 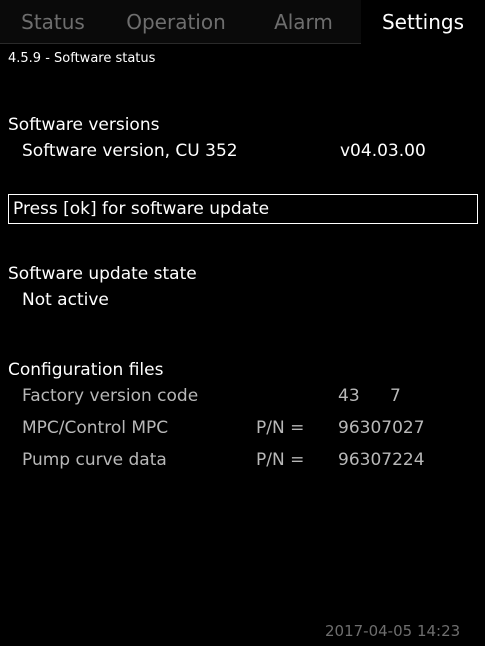 What do you see at coordinates (94, 460) in the screenshot?
I see `pump-curve-data-label: Pump curve data` at bounding box center [94, 460].